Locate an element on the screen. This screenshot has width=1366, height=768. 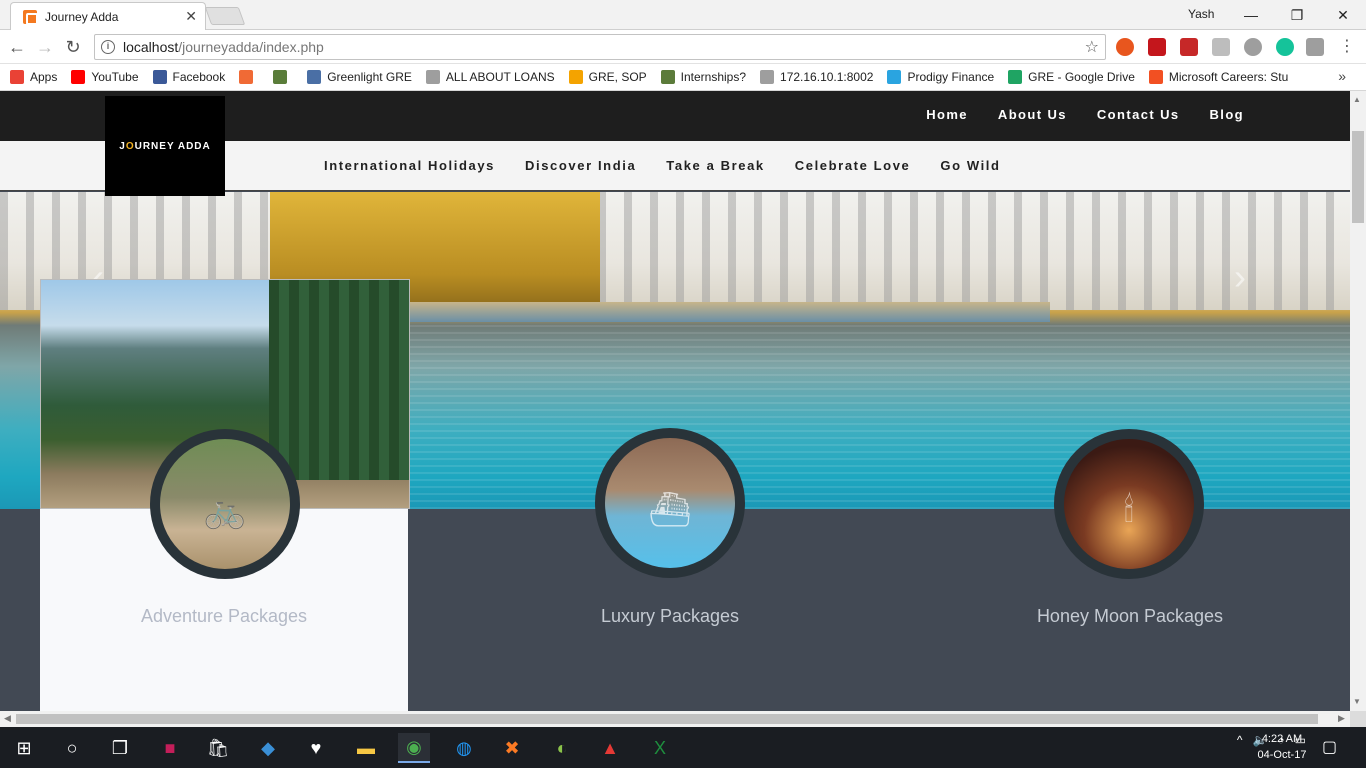
forest-trees is located at coordinates (339, 380).